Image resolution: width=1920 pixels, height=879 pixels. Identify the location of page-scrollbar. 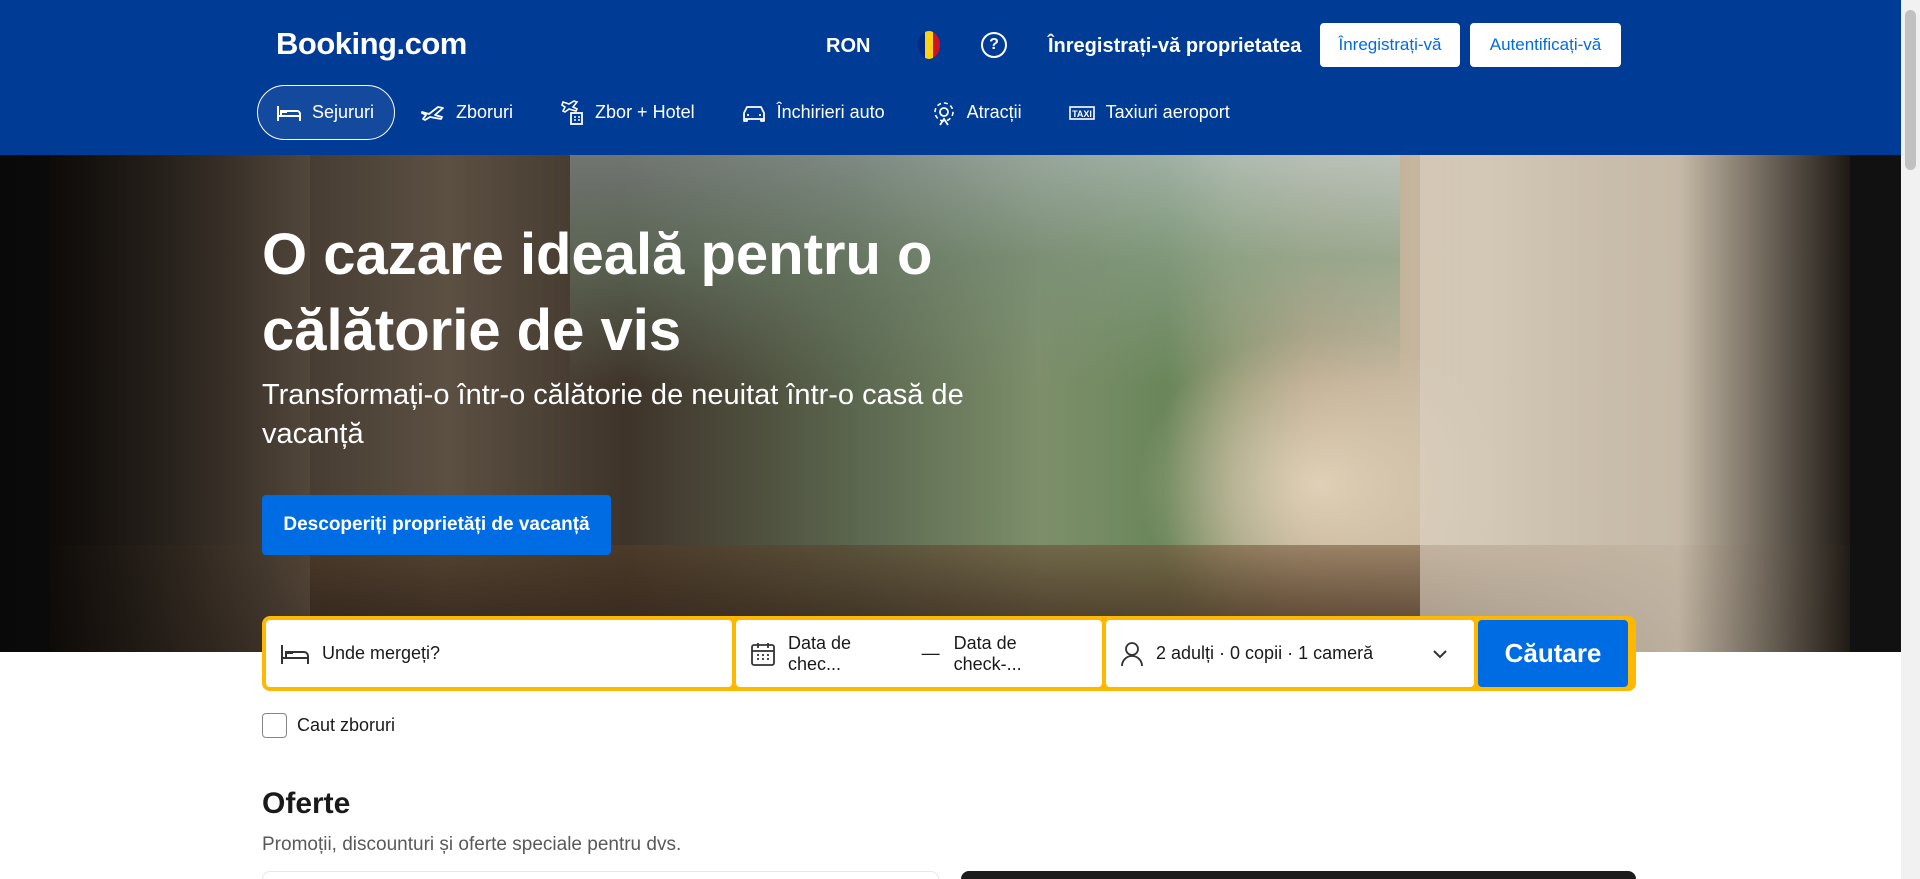
(1910, 439).